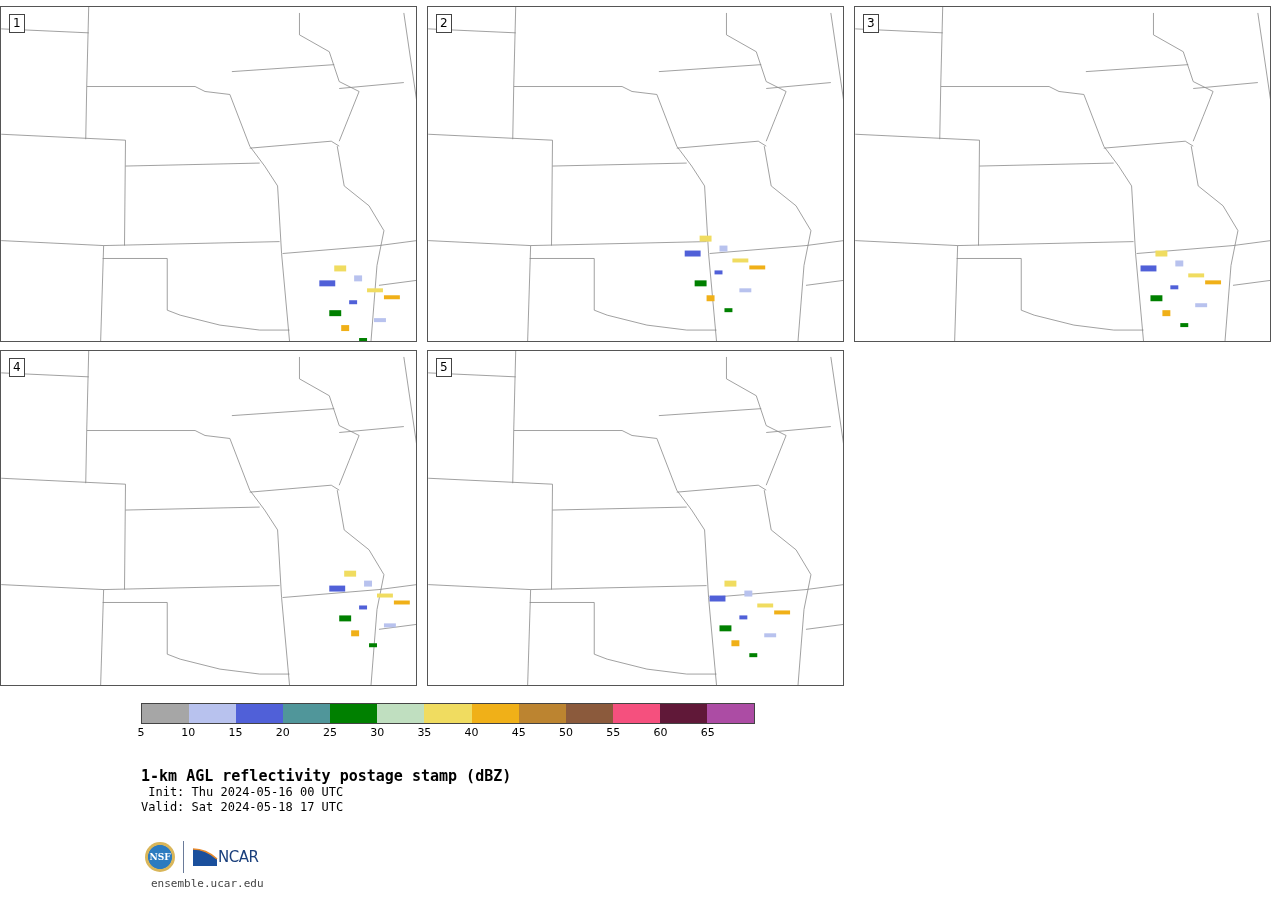  What do you see at coordinates (444, 367) in the screenshot?
I see `panel-number: 5` at bounding box center [444, 367].